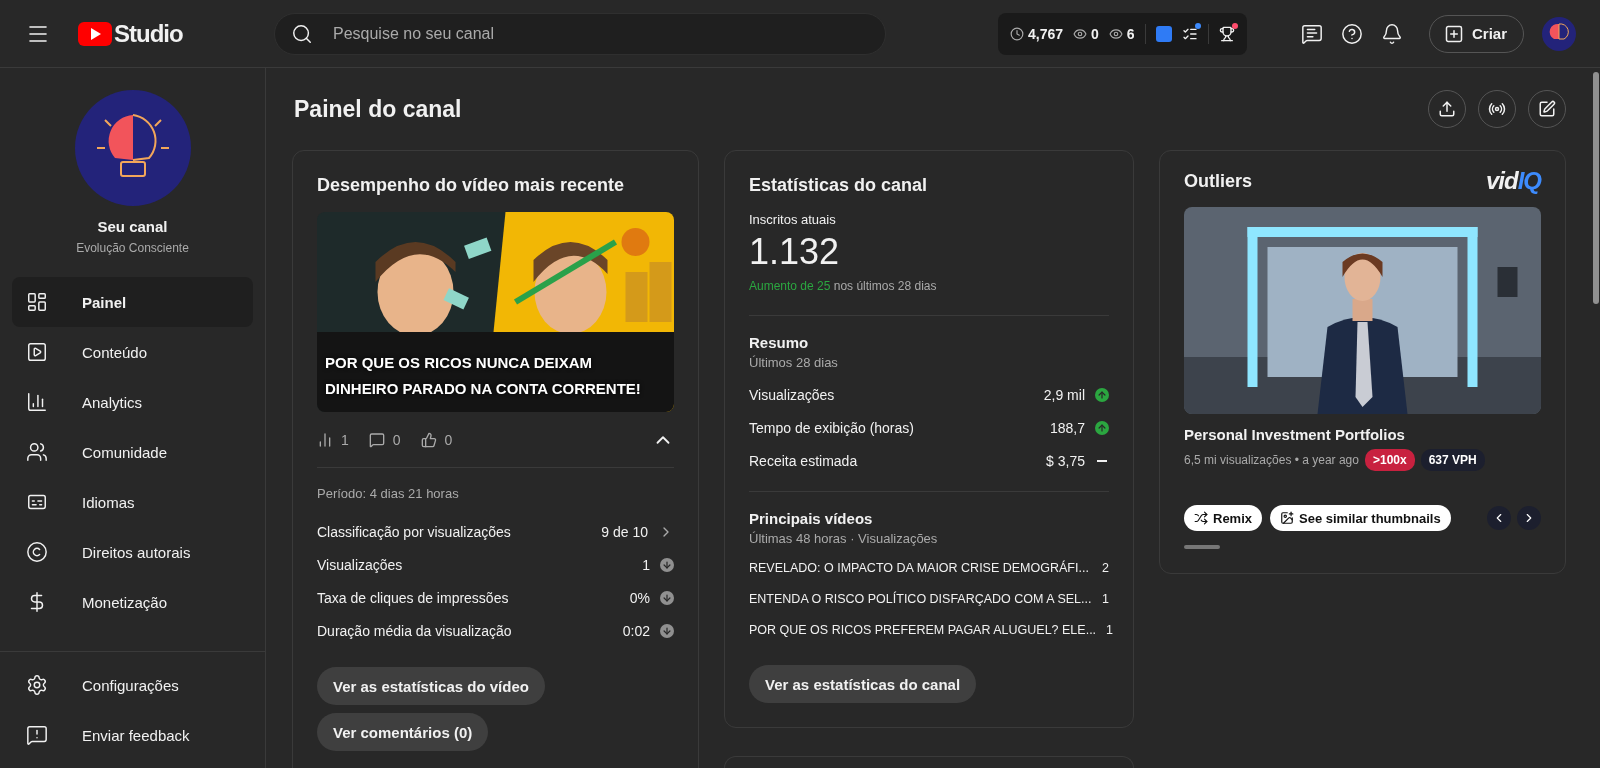  What do you see at coordinates (804, 460) in the screenshot?
I see `stat-label: Receita estimada` at bounding box center [804, 460].